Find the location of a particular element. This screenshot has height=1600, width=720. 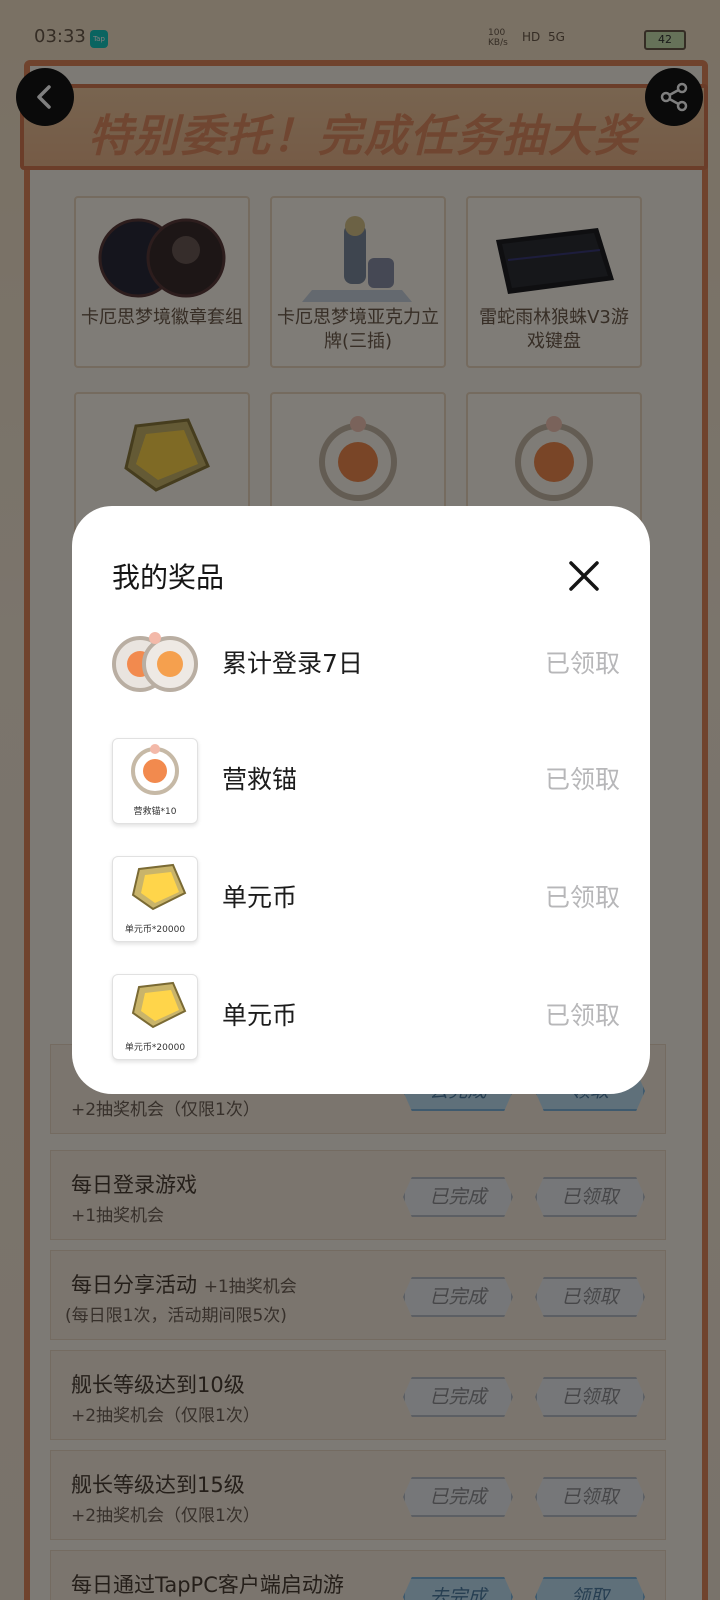

close-icon is located at coordinates (584, 576).